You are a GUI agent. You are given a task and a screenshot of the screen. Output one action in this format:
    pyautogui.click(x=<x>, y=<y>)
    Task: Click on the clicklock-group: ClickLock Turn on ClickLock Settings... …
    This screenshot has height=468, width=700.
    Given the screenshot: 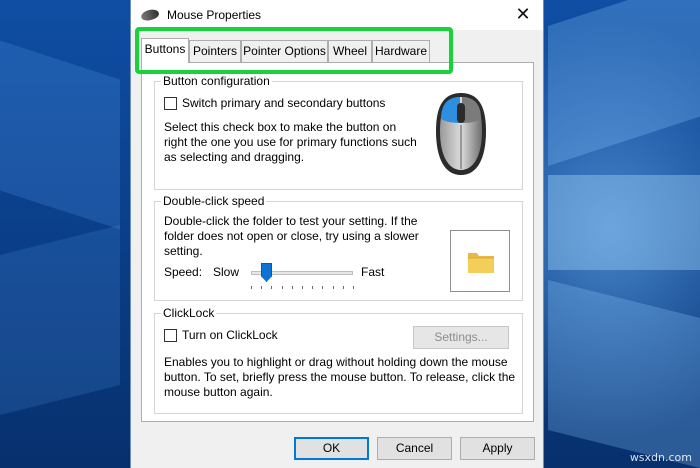 What is the action you would take?
    pyautogui.click(x=338, y=360)
    